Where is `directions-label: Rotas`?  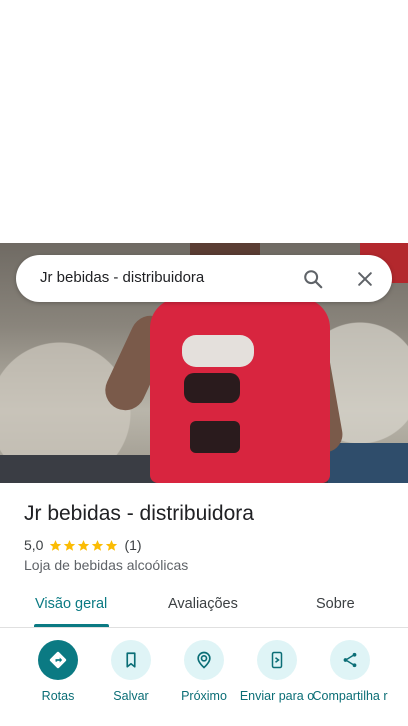 directions-label: Rotas is located at coordinates (58, 696).